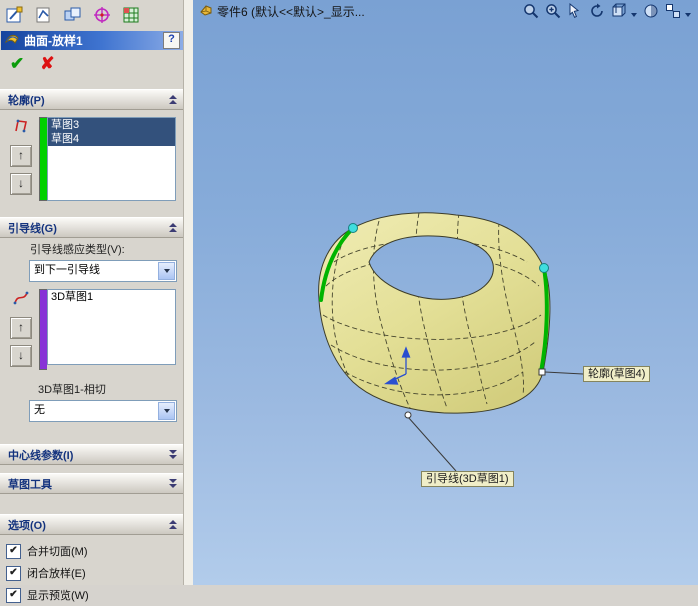 Image resolution: width=698 pixels, height=606 pixels. What do you see at coordinates (21, 184) in the screenshot?
I see `move-profile-down-button: ↓` at bounding box center [21, 184].